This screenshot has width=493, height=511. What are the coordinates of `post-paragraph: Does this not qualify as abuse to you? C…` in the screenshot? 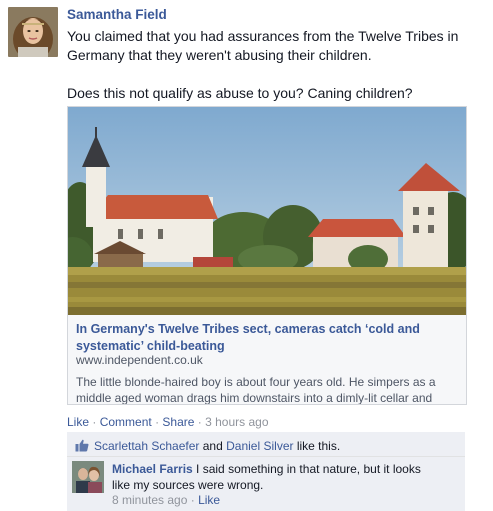 It's located at (240, 93).